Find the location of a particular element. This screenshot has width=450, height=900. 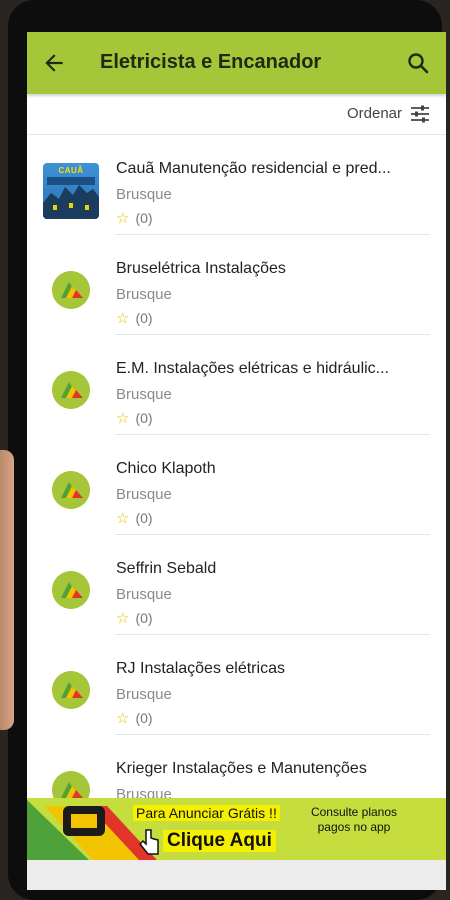

listing-name: RJ Instalações elétricas is located at coordinates (200, 668).